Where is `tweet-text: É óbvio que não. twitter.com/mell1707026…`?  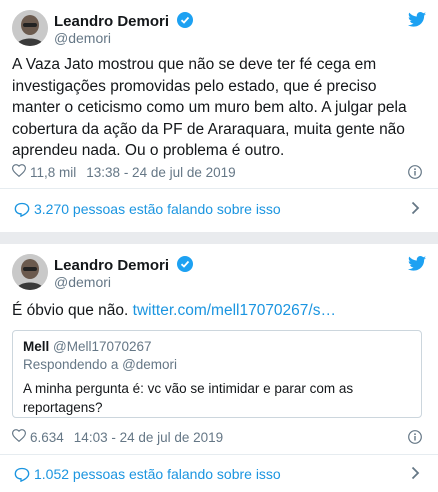
tweet-text: É óbvio que não. twitter.com/mell1707026… is located at coordinates (219, 311).